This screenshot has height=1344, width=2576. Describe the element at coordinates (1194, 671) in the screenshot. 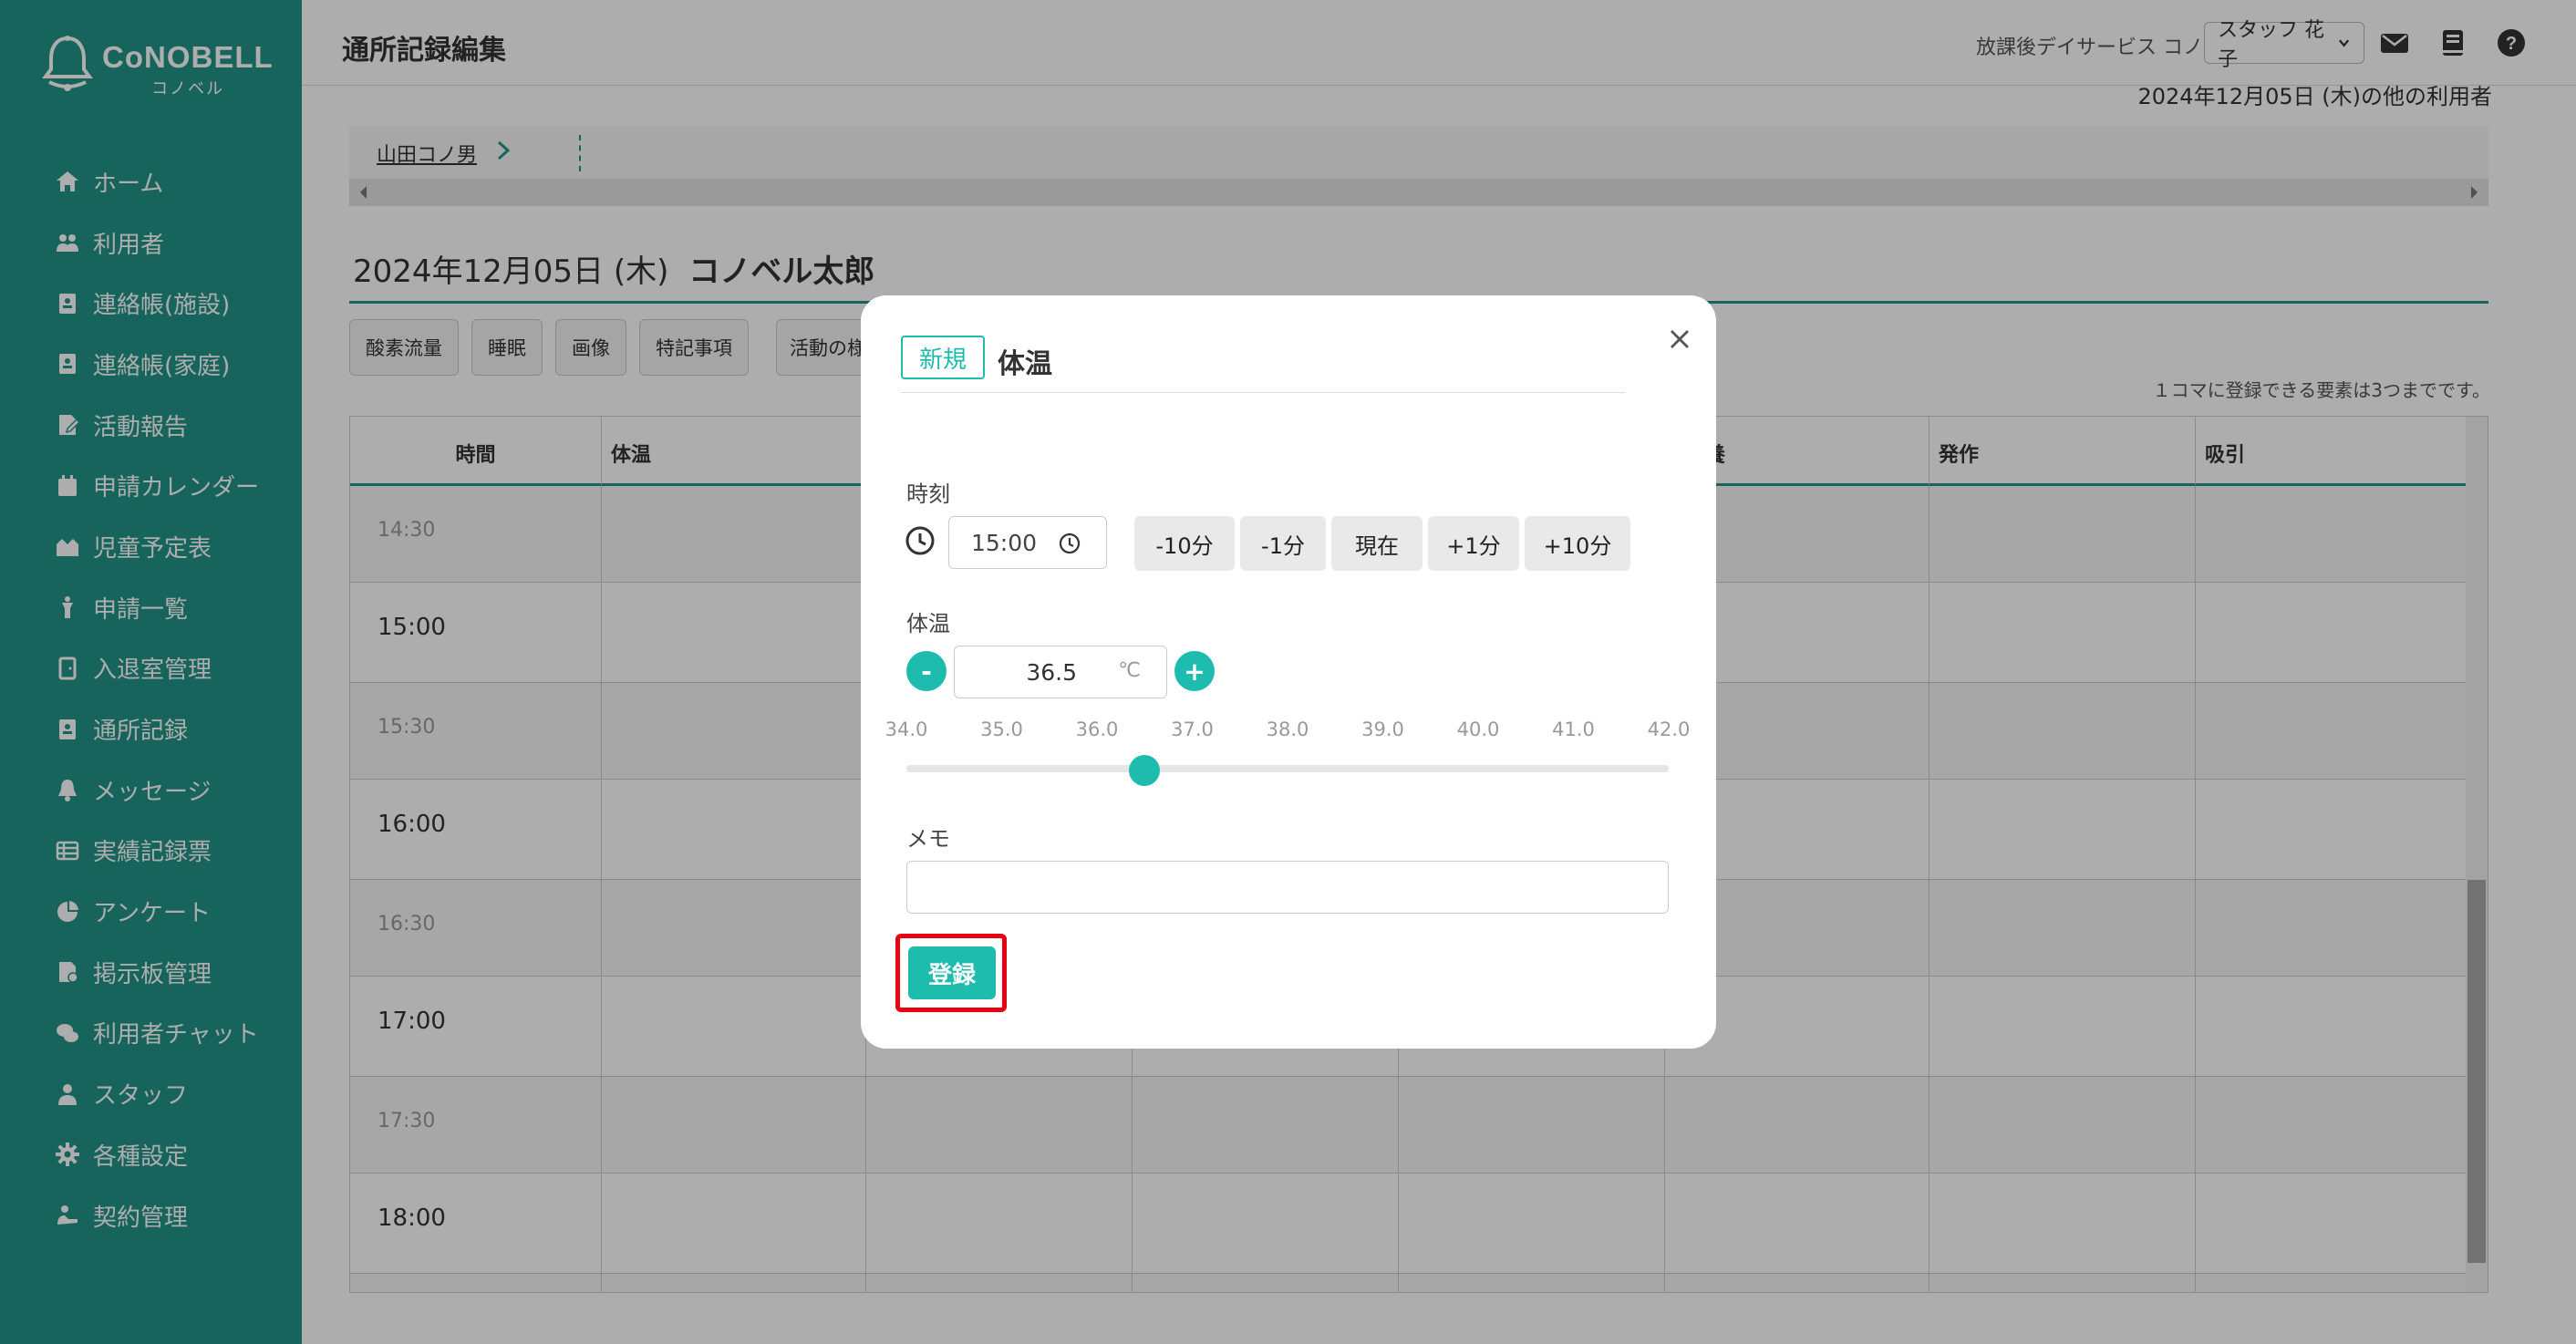

I see `temperature-increase-button: +` at that location.